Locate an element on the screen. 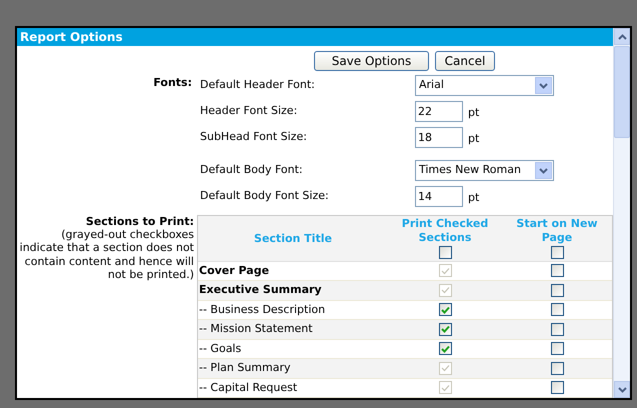  font-select: Times New Roman is located at coordinates (484, 170).